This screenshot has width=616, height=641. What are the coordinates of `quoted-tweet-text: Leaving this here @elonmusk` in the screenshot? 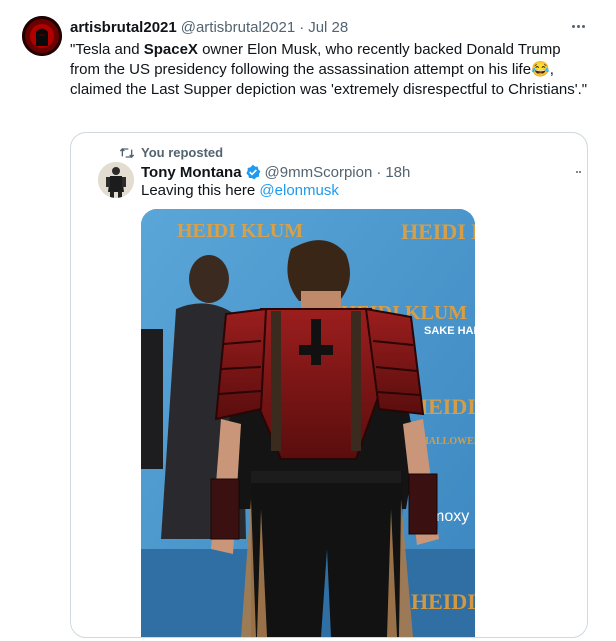 It's located at (240, 190).